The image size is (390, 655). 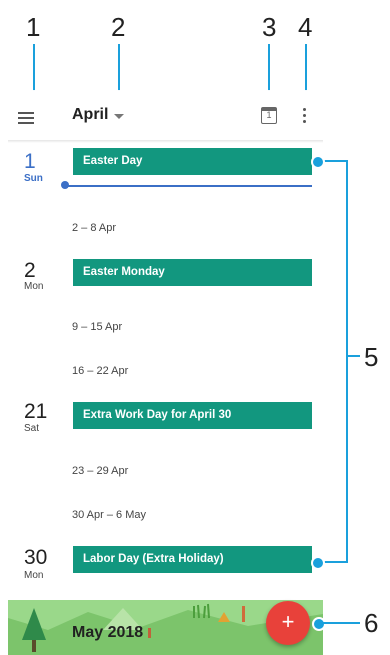 I want to click on callout-4-line, so click(x=306, y=69).